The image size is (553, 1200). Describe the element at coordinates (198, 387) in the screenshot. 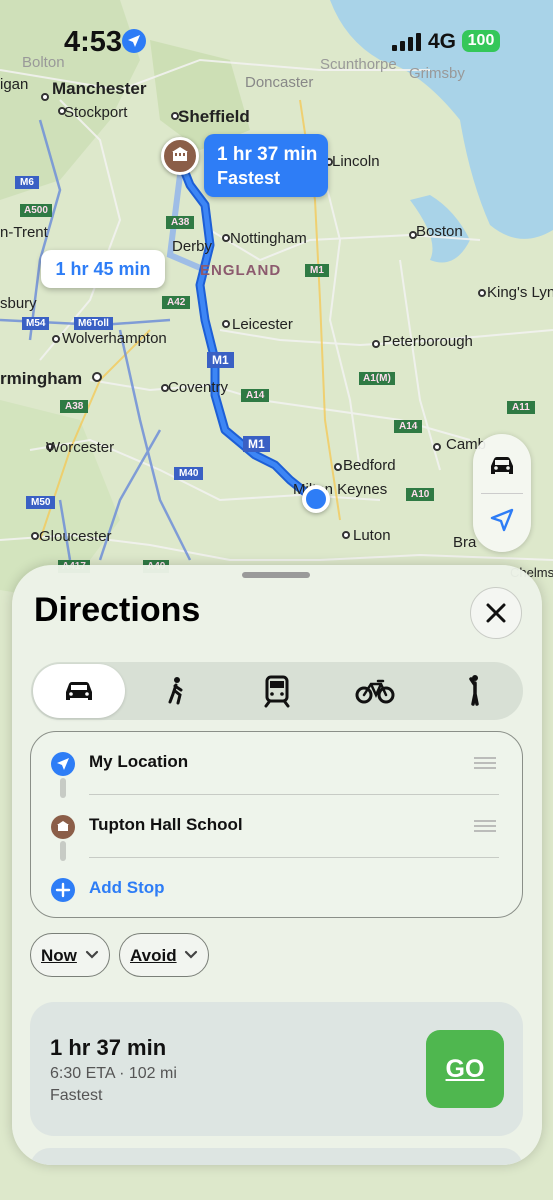

I see `place-label: Coventry` at that location.